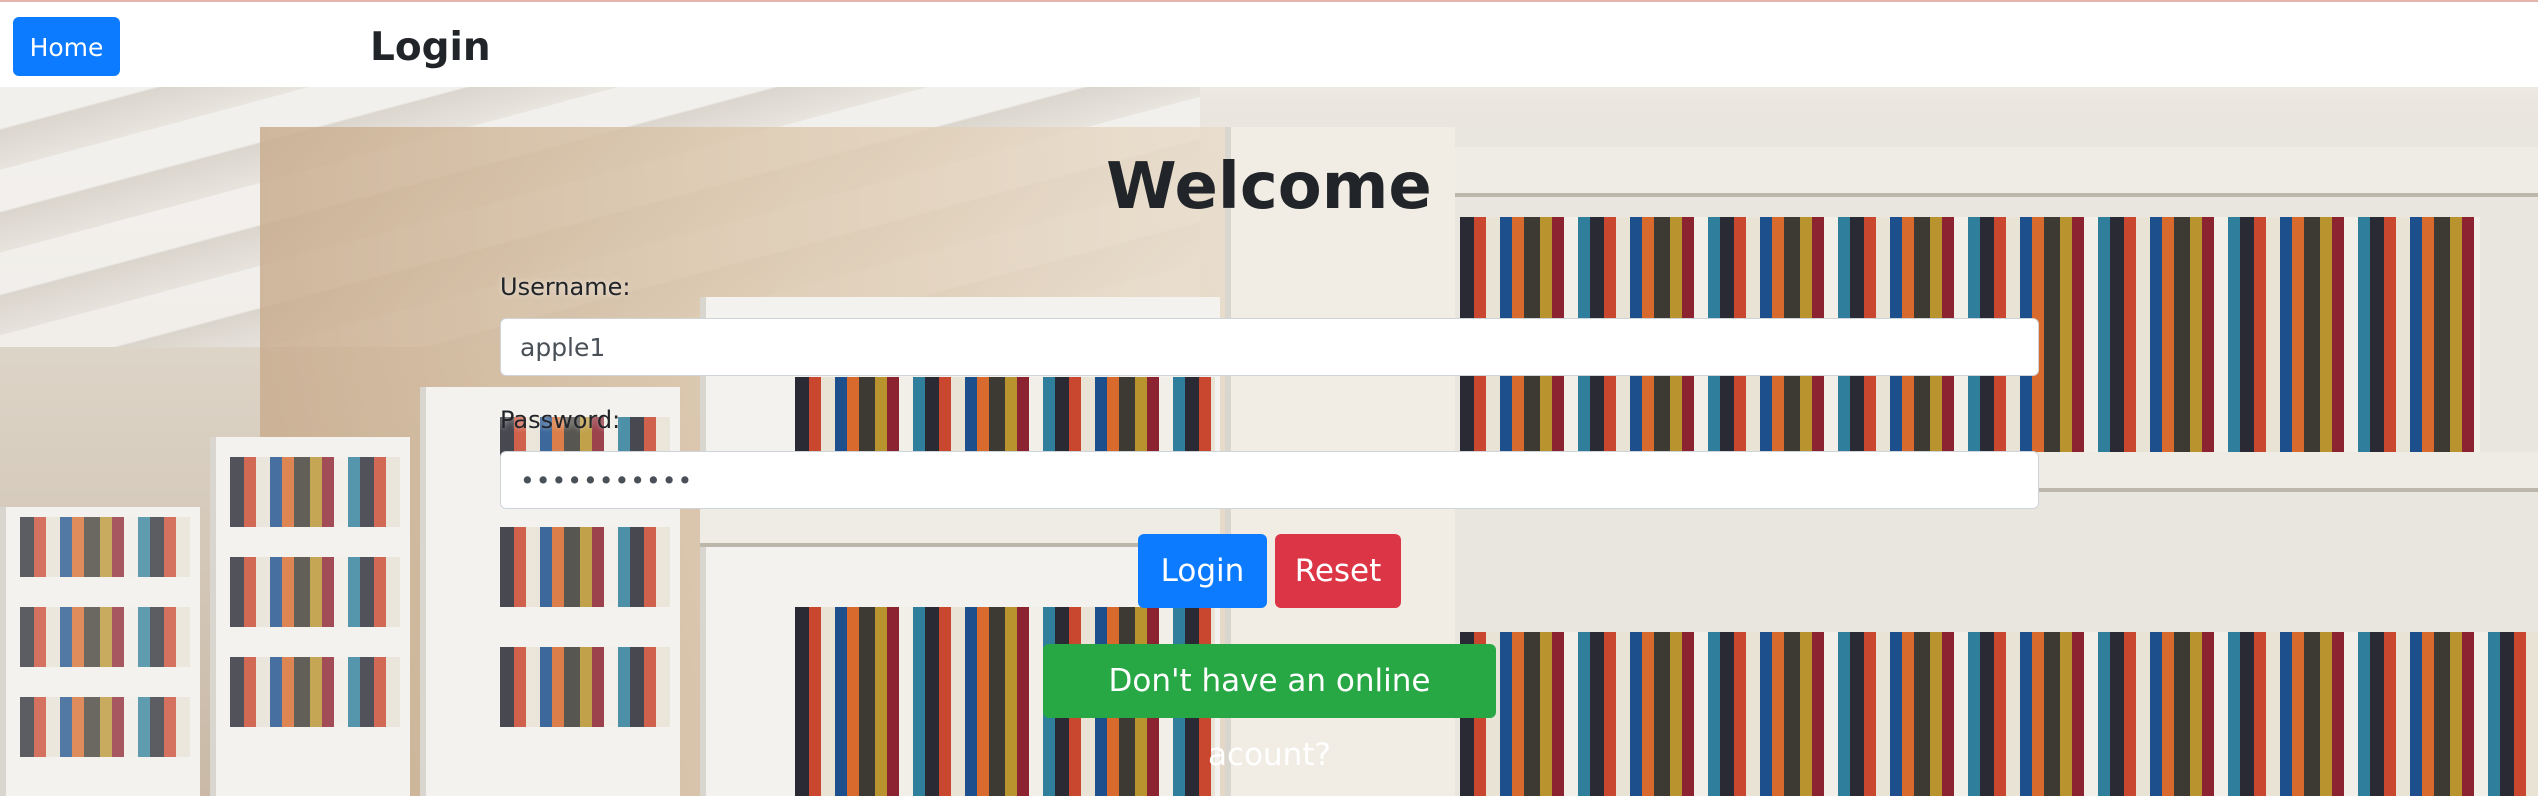  What do you see at coordinates (565, 287) in the screenshot?
I see `username-label: Username:` at bounding box center [565, 287].